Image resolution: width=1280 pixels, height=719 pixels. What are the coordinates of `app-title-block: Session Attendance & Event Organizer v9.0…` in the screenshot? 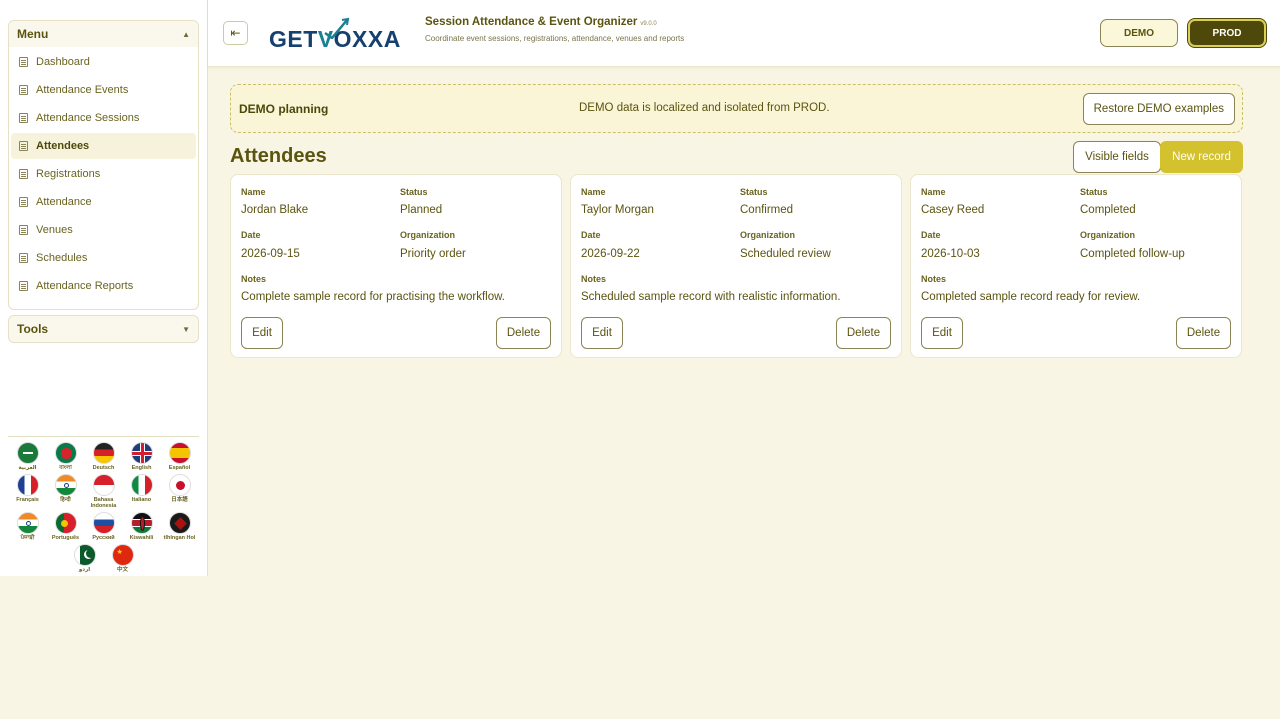 It's located at (554, 29).